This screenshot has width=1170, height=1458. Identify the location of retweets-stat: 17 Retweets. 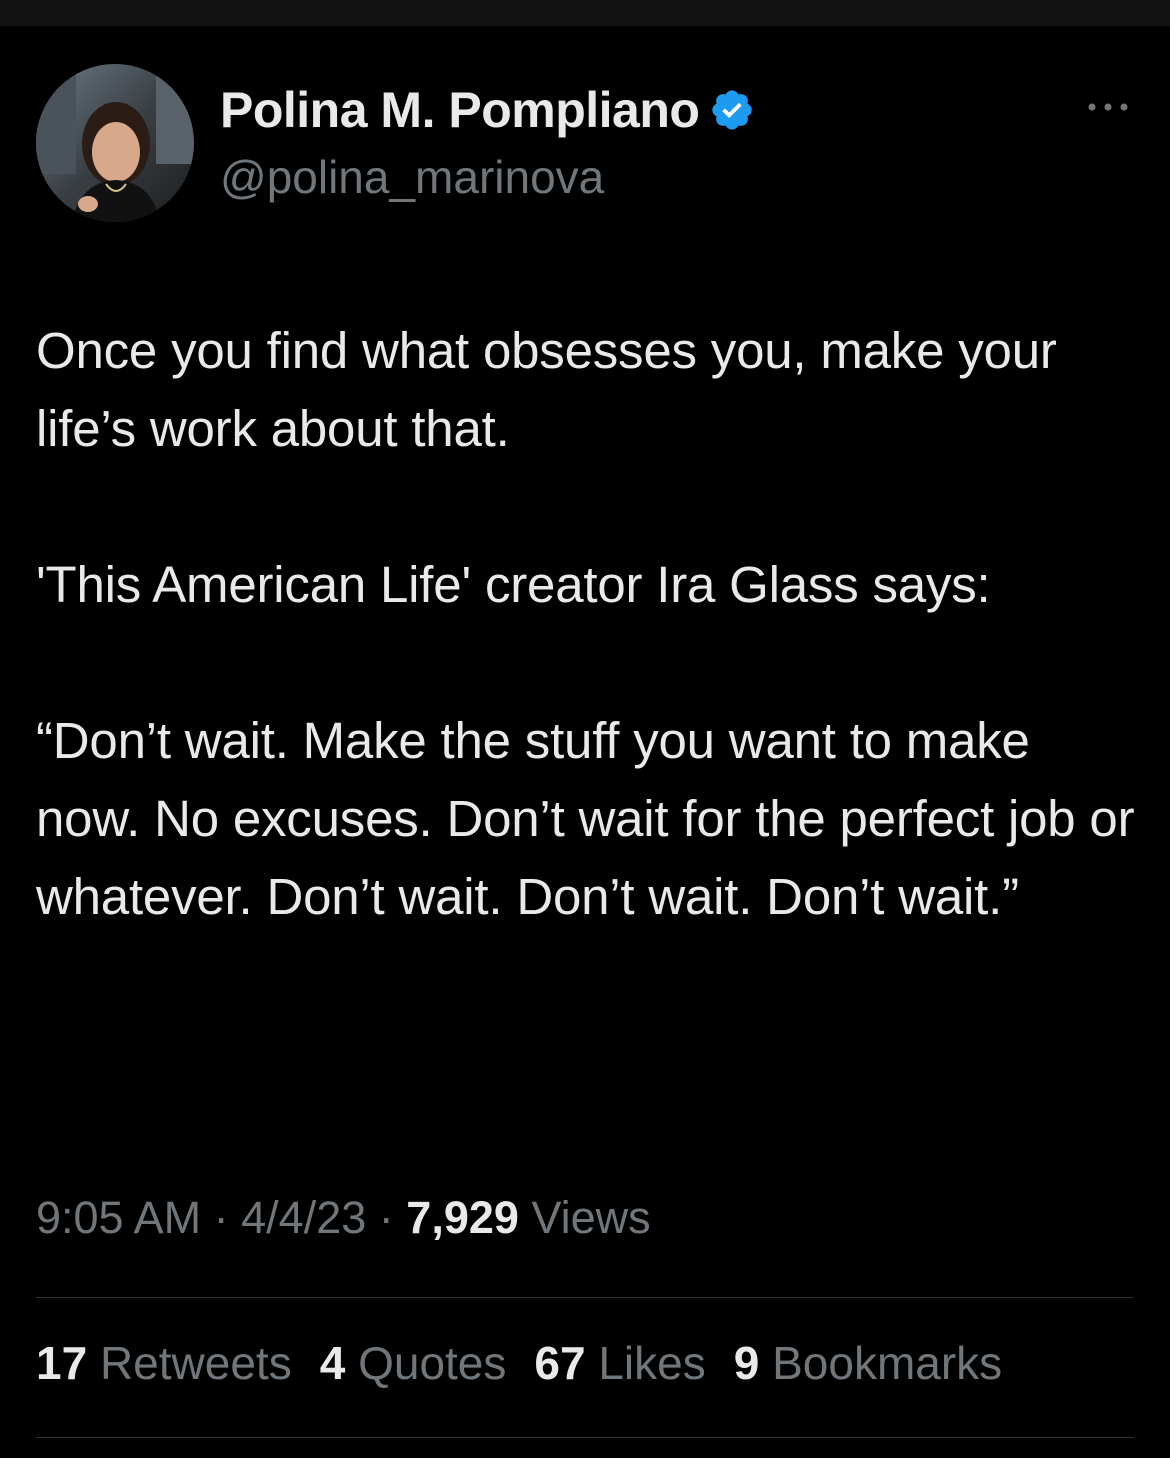
(164, 1363).